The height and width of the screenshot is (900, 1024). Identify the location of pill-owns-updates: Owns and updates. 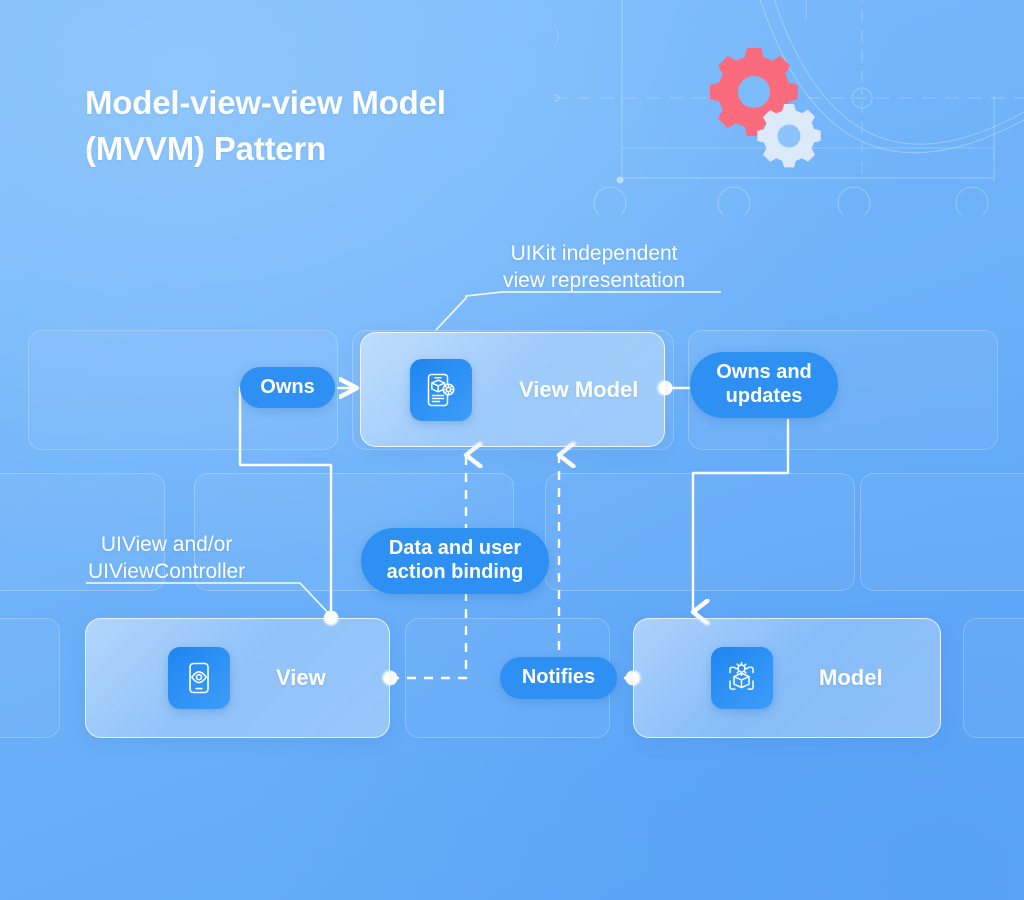
(764, 385).